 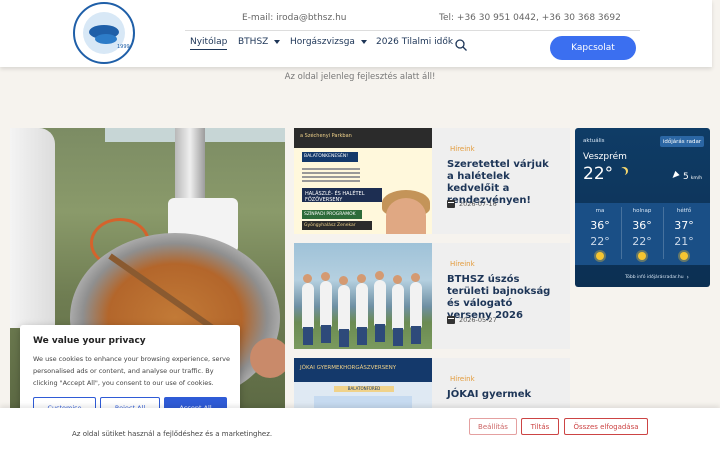 What do you see at coordinates (478, 204) in the screenshot?
I see `news-date-text: 2026-07-16` at bounding box center [478, 204].